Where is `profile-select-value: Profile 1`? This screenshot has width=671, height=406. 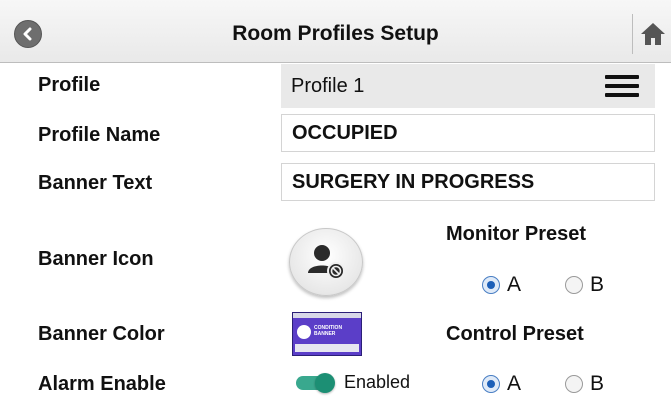 profile-select-value: Profile 1 is located at coordinates (328, 85).